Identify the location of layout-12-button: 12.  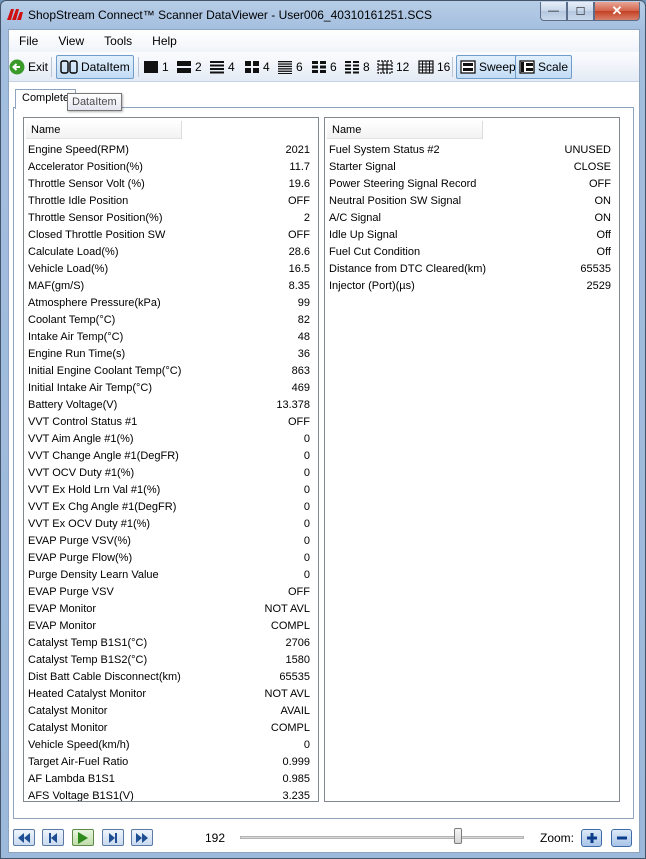
(393, 67).